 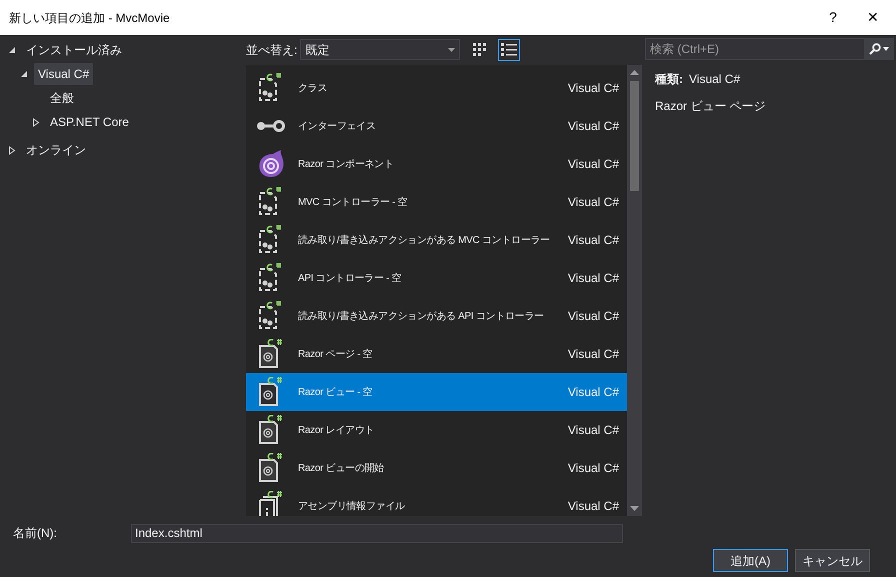 I want to click on list-view-button, so click(x=509, y=49).